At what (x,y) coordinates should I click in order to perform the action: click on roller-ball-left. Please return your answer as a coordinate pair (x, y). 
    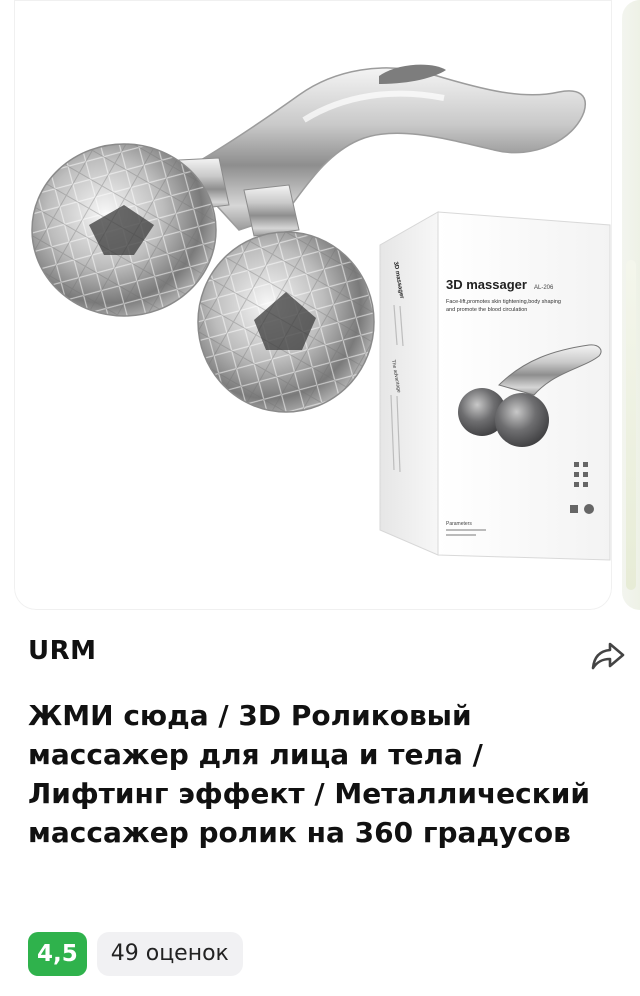
    Looking at the image, I should click on (124, 230).